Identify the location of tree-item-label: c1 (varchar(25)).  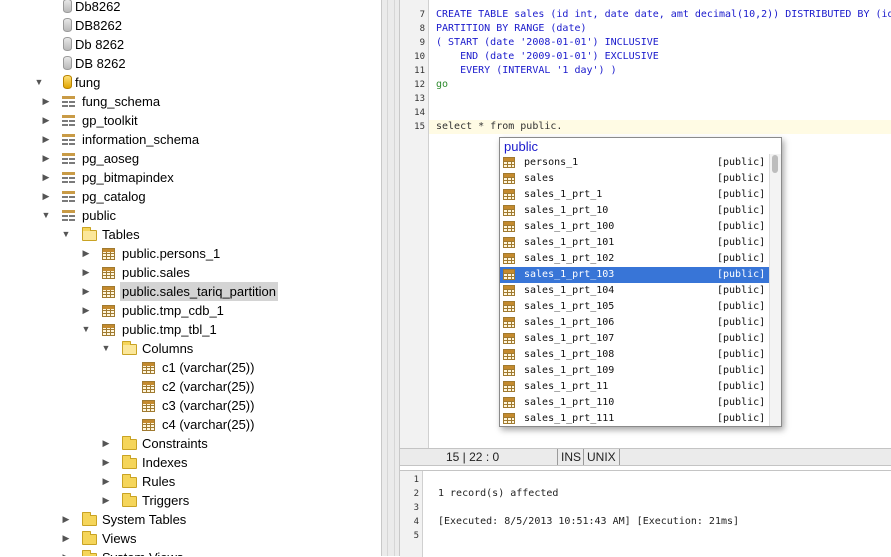
(208, 367).